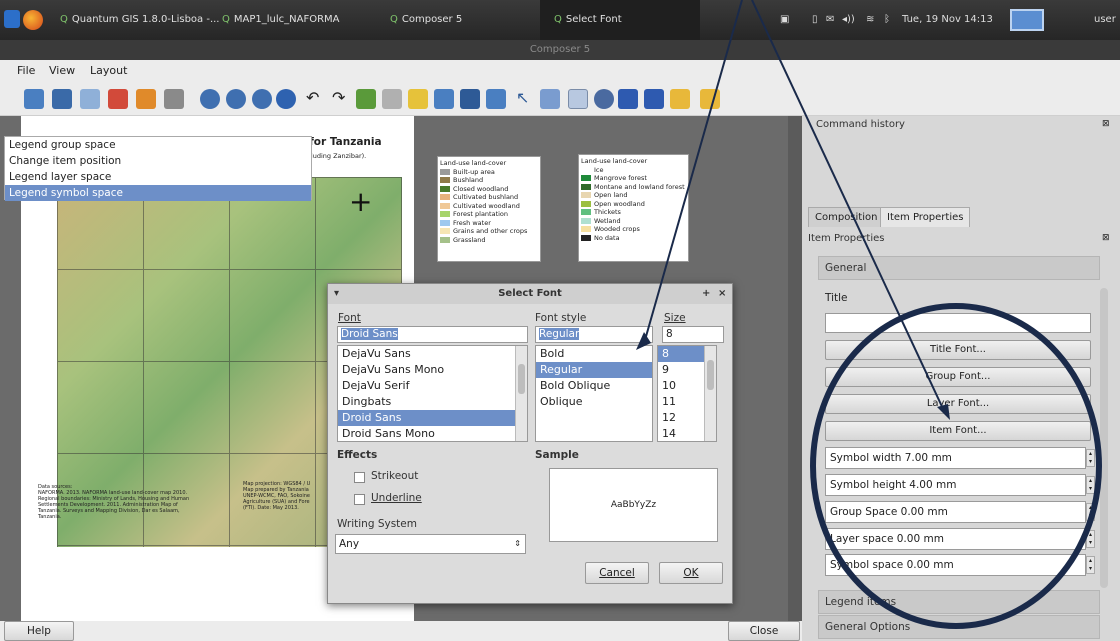  Describe the element at coordinates (496, 99) in the screenshot. I see `add-shape-icon` at that location.